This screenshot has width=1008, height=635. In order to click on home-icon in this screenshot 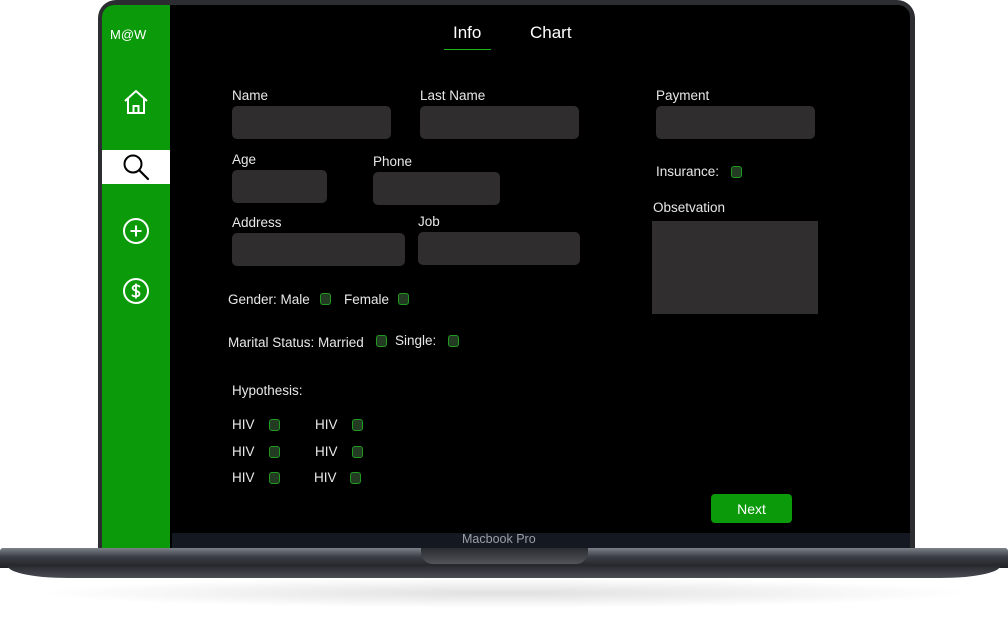, I will do `click(136, 102)`.